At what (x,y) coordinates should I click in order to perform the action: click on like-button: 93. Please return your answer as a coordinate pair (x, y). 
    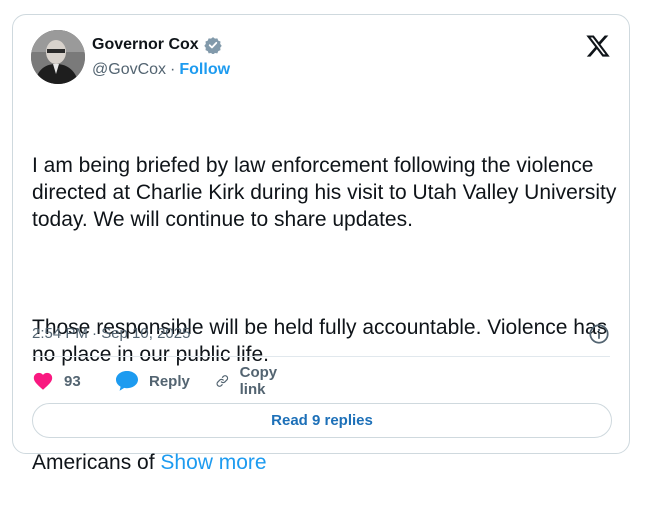
    Looking at the image, I should click on (56, 381).